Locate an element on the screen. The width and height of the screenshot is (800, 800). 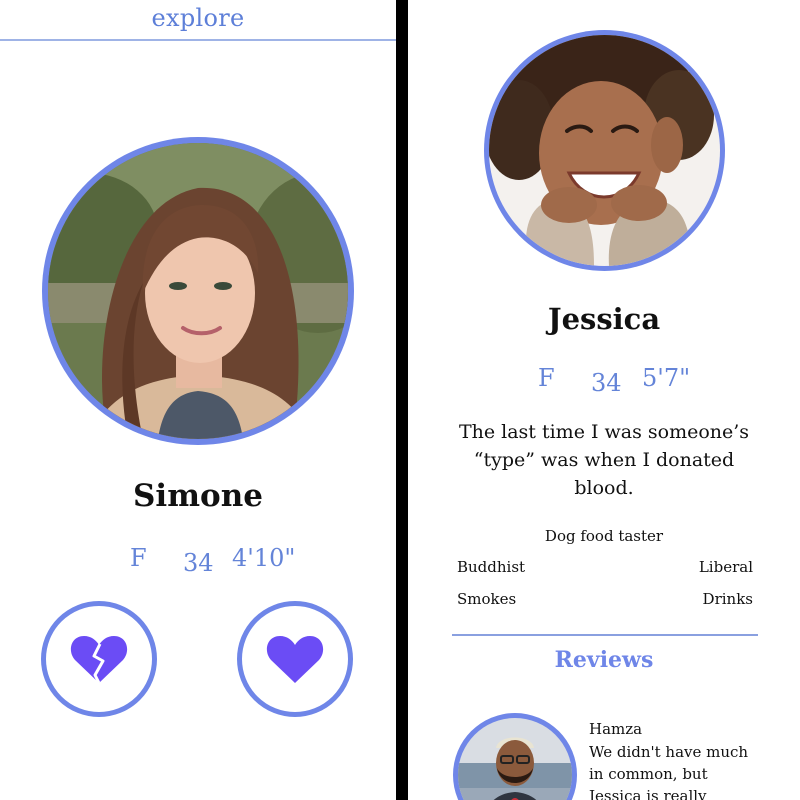
profile-stats: F 34 5'7" is located at coordinates (604, 380).